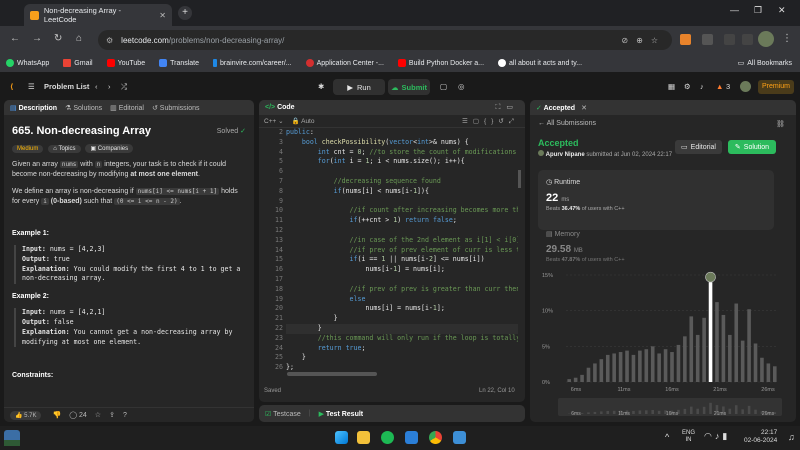  Describe the element at coordinates (127, 108) in the screenshot. I see `tab-editorial: ▥ Editorial` at that location.